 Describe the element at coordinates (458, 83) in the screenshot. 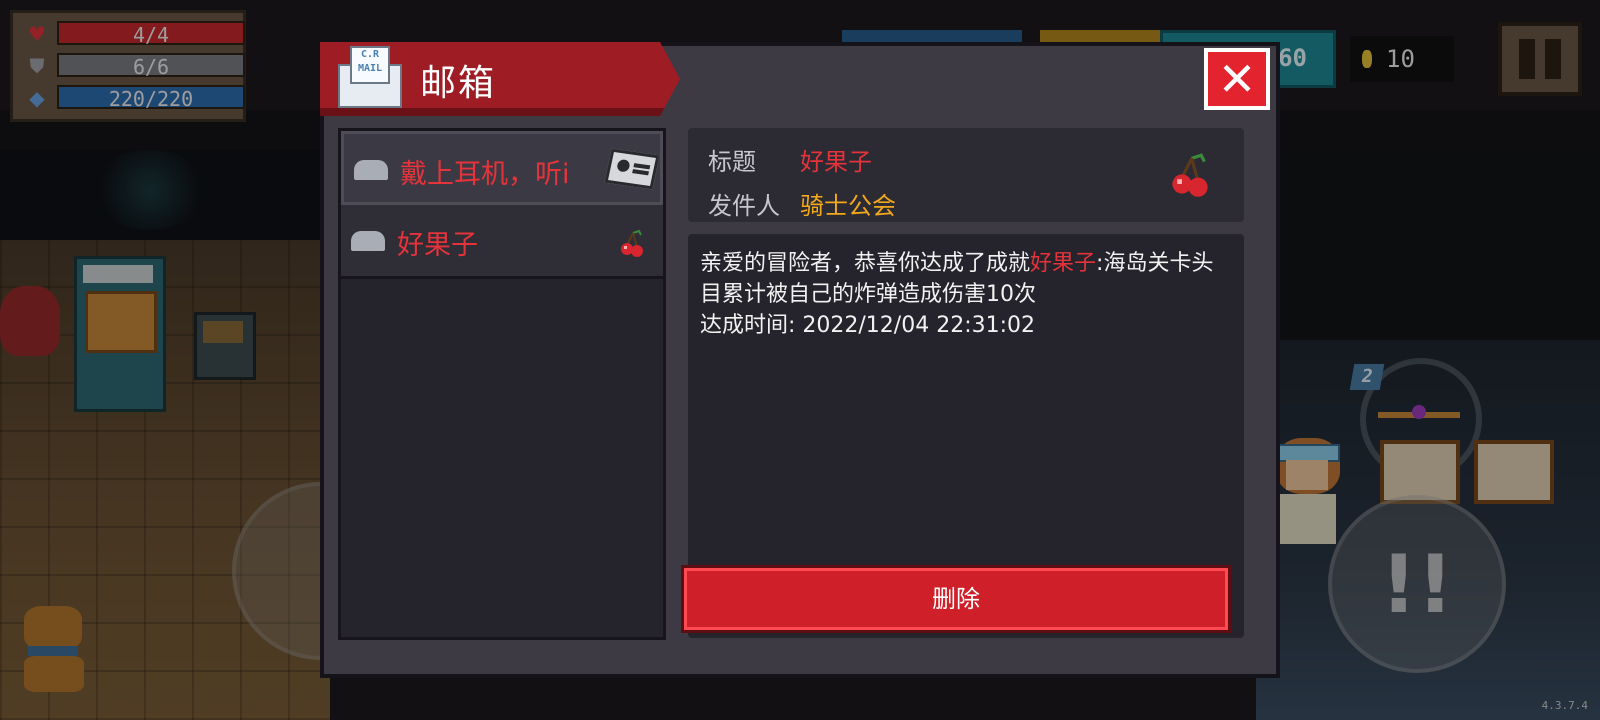

I see `dialog-title: 邮箱` at that location.